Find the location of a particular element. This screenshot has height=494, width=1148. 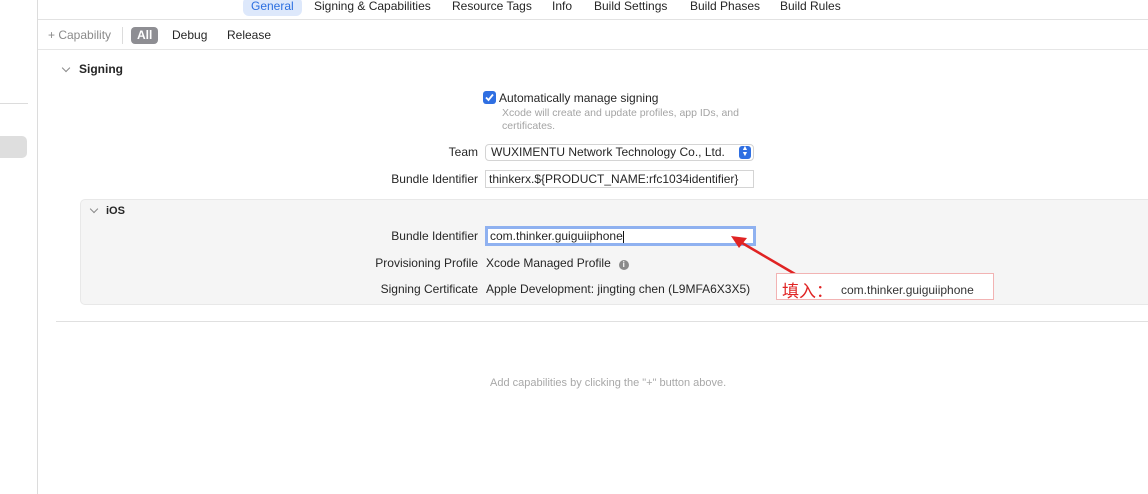

info-icon: i is located at coordinates (623, 265).